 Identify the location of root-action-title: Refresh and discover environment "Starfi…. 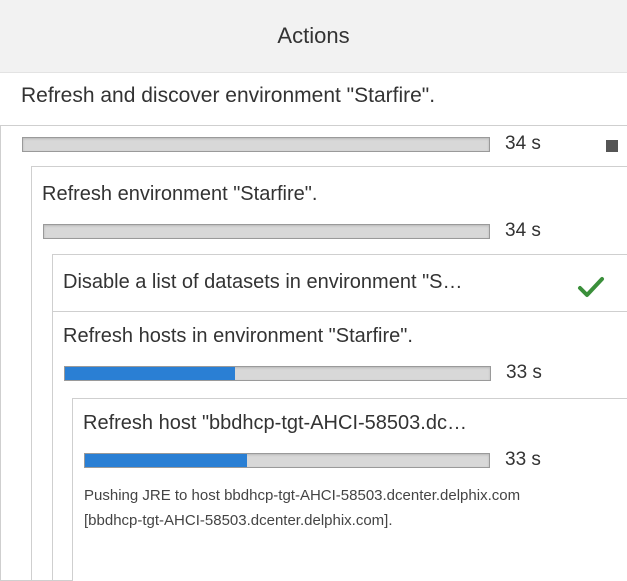
(228, 95).